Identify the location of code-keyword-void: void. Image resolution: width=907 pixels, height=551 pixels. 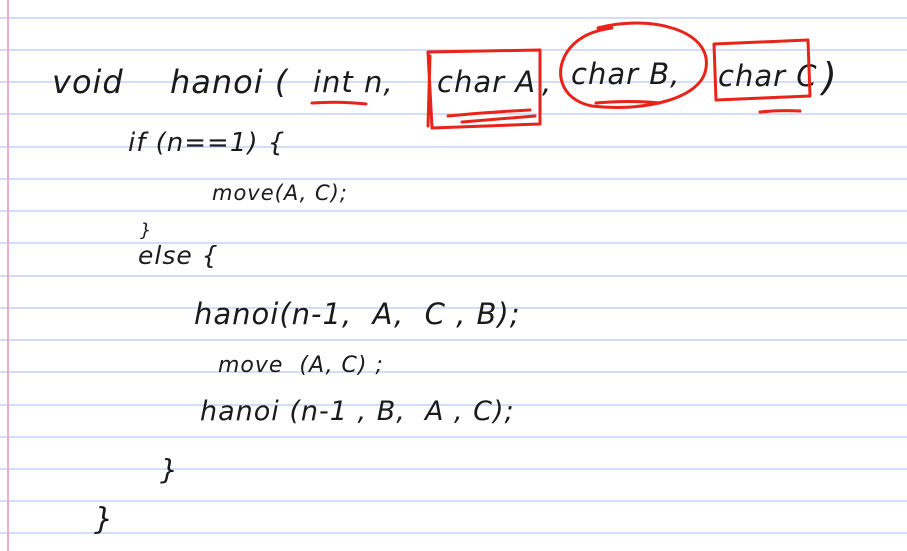
(88, 82).